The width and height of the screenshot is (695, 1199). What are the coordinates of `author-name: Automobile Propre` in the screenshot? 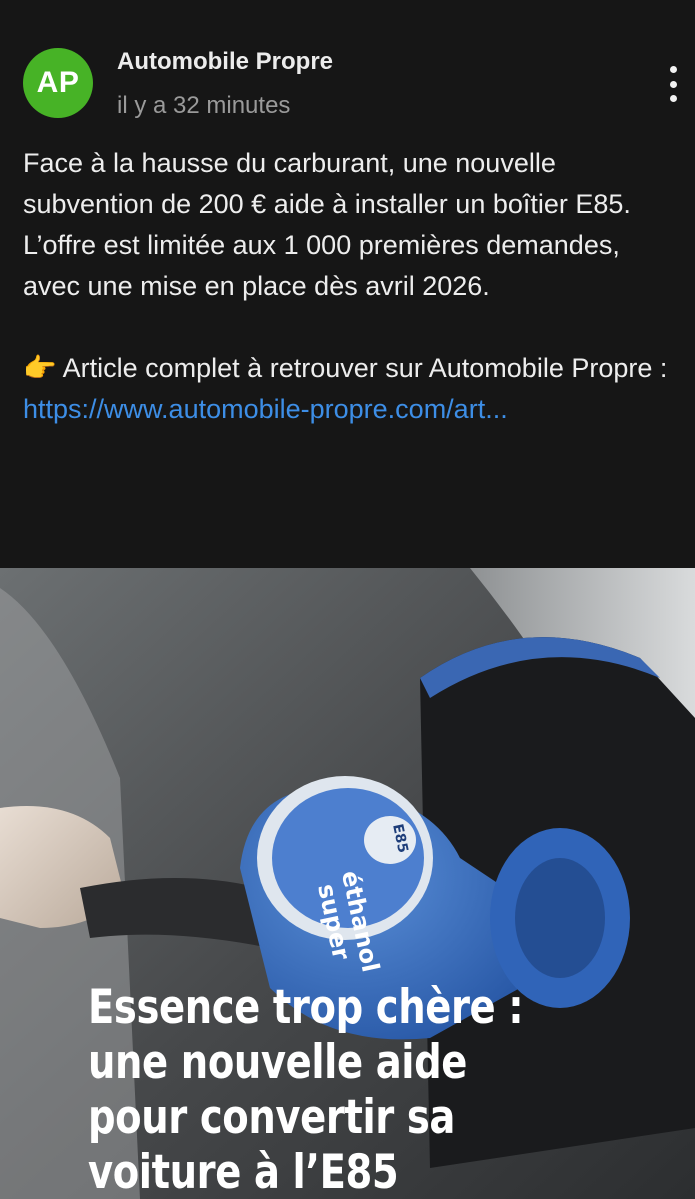 It's located at (225, 62).